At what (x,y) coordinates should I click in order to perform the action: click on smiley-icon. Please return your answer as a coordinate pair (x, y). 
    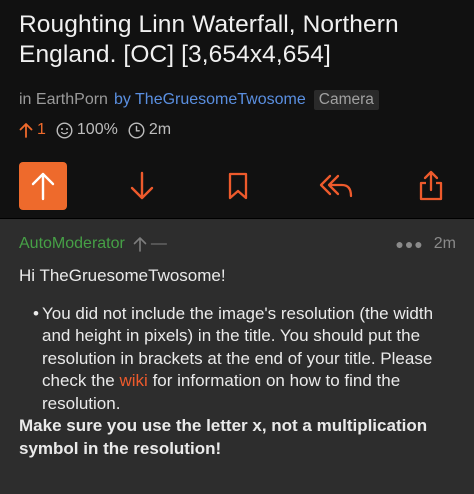
    Looking at the image, I should click on (64, 130).